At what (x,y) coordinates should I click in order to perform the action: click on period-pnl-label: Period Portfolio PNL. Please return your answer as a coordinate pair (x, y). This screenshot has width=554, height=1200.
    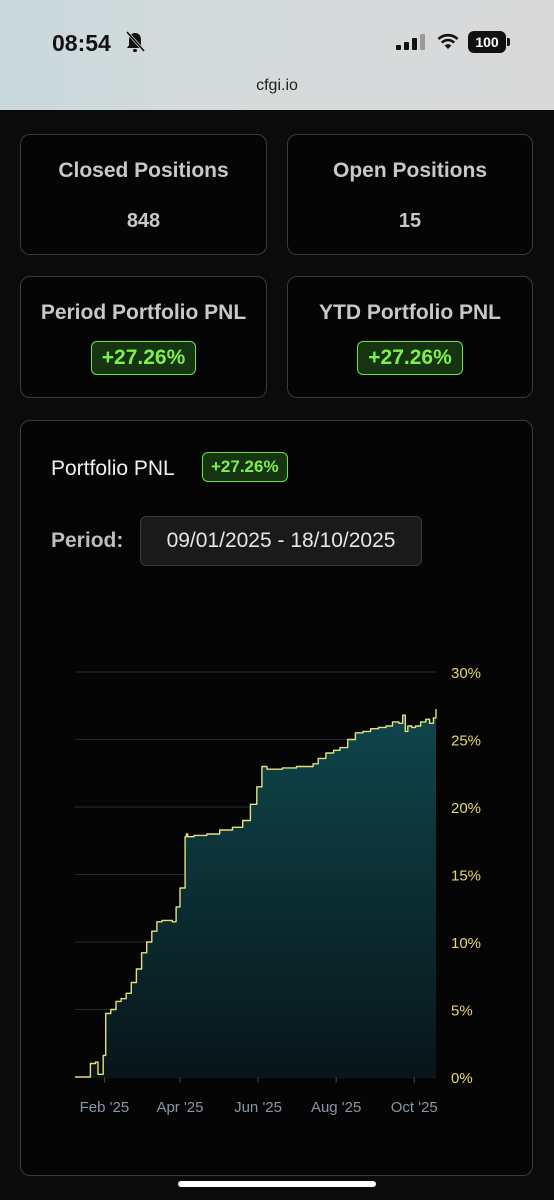
    Looking at the image, I should click on (143, 312).